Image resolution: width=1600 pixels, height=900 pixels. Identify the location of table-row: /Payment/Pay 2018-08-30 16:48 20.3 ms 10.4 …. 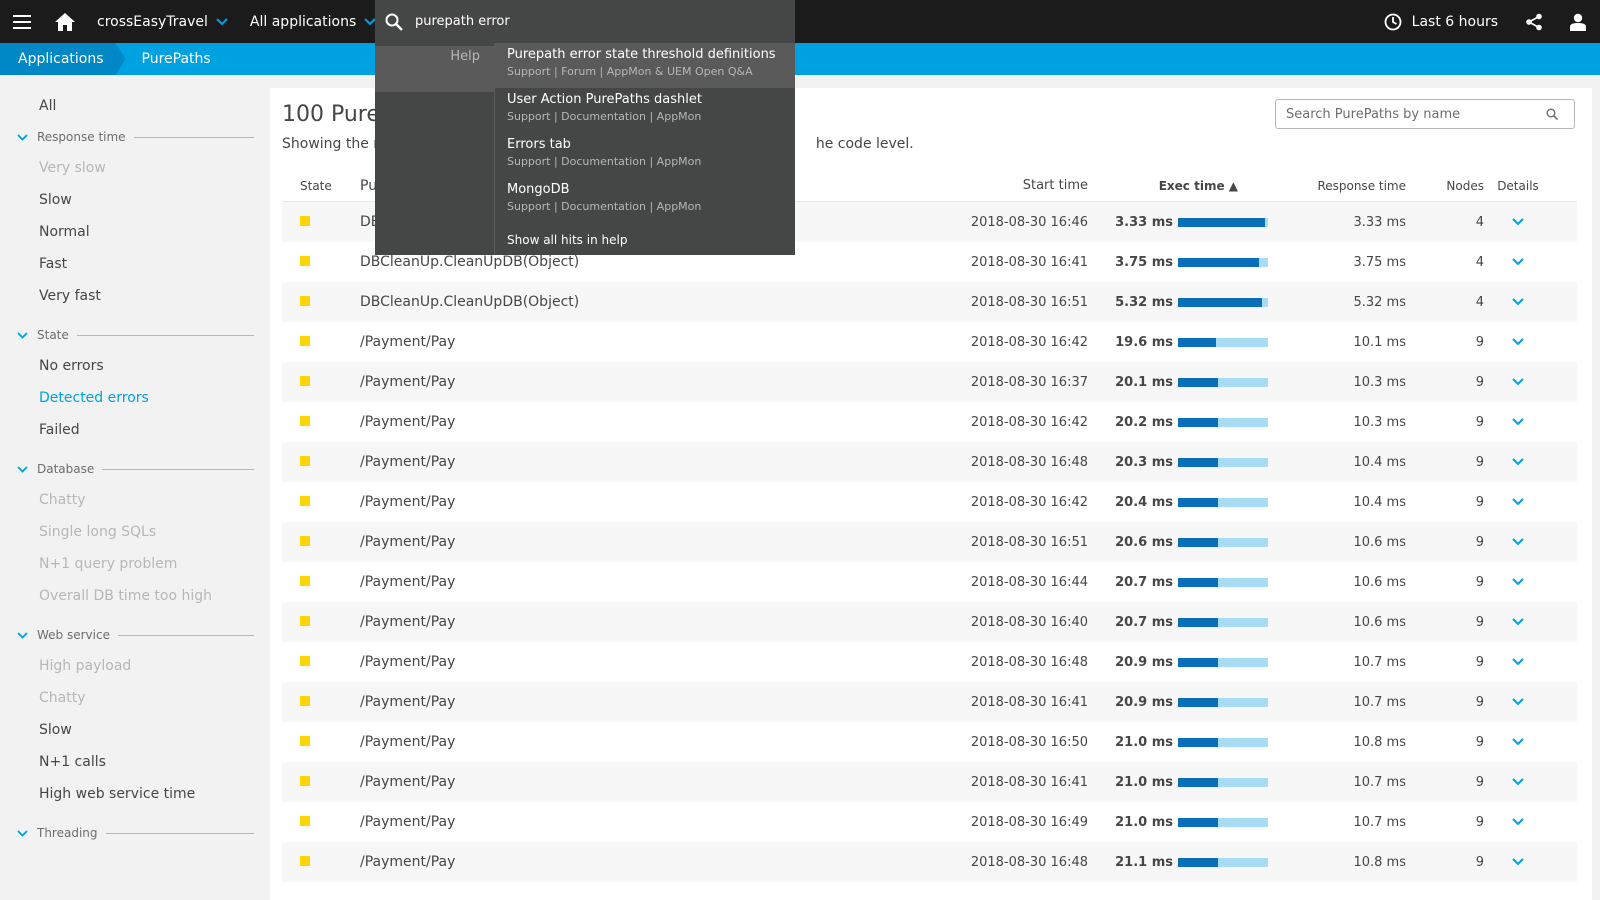
(929, 462).